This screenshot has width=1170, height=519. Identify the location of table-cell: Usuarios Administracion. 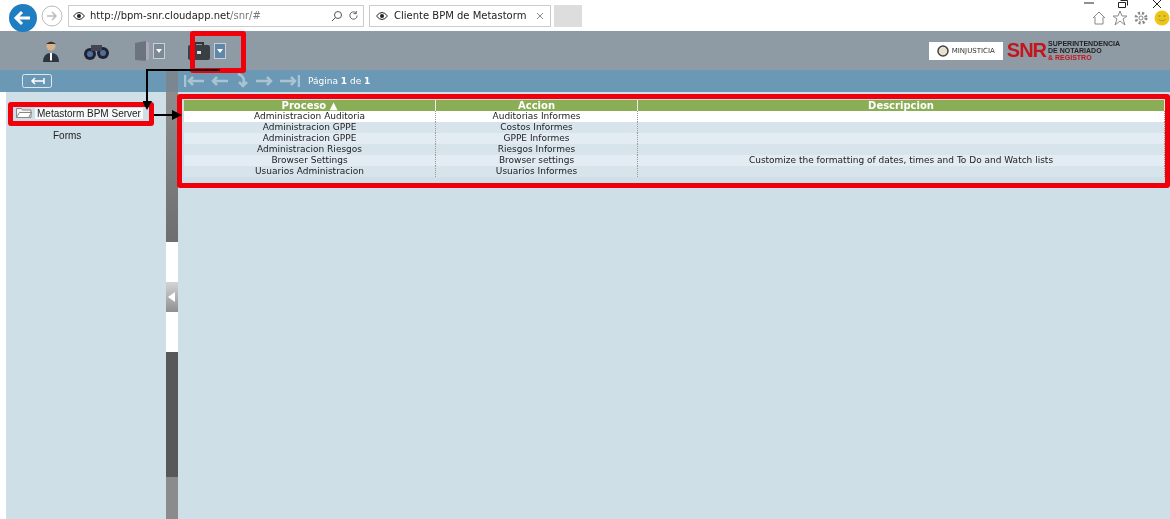
(309, 171).